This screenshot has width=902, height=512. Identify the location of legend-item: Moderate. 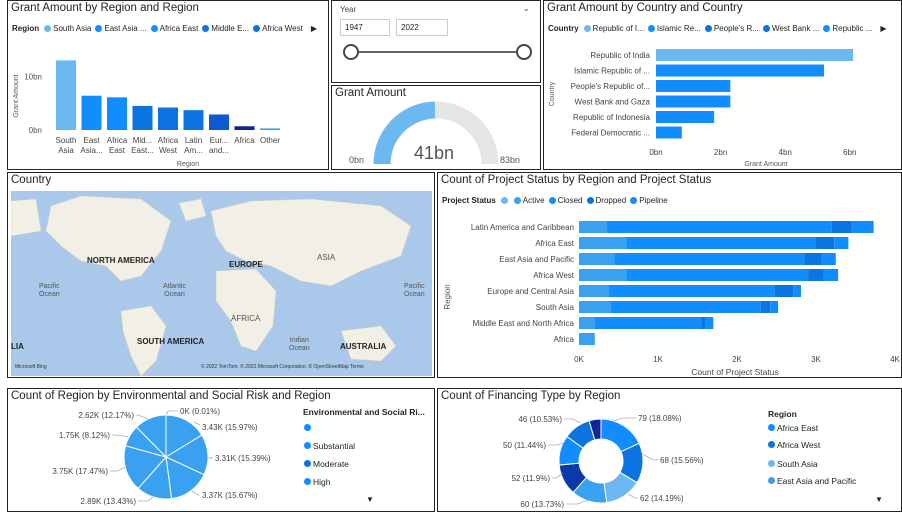
(326, 464).